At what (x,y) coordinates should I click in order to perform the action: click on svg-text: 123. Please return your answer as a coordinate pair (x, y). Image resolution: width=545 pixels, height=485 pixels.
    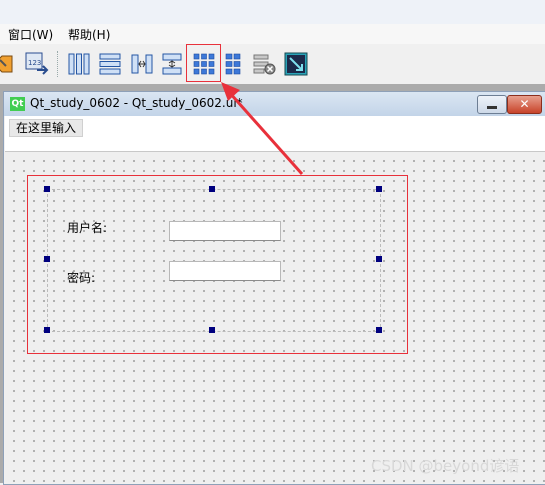
    Looking at the image, I should click on (34, 63).